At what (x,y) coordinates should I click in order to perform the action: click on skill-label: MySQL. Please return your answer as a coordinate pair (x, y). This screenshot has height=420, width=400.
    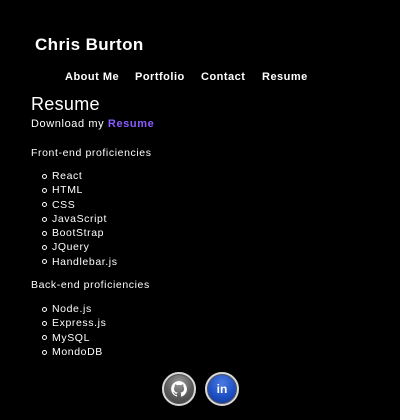
    Looking at the image, I should click on (71, 337).